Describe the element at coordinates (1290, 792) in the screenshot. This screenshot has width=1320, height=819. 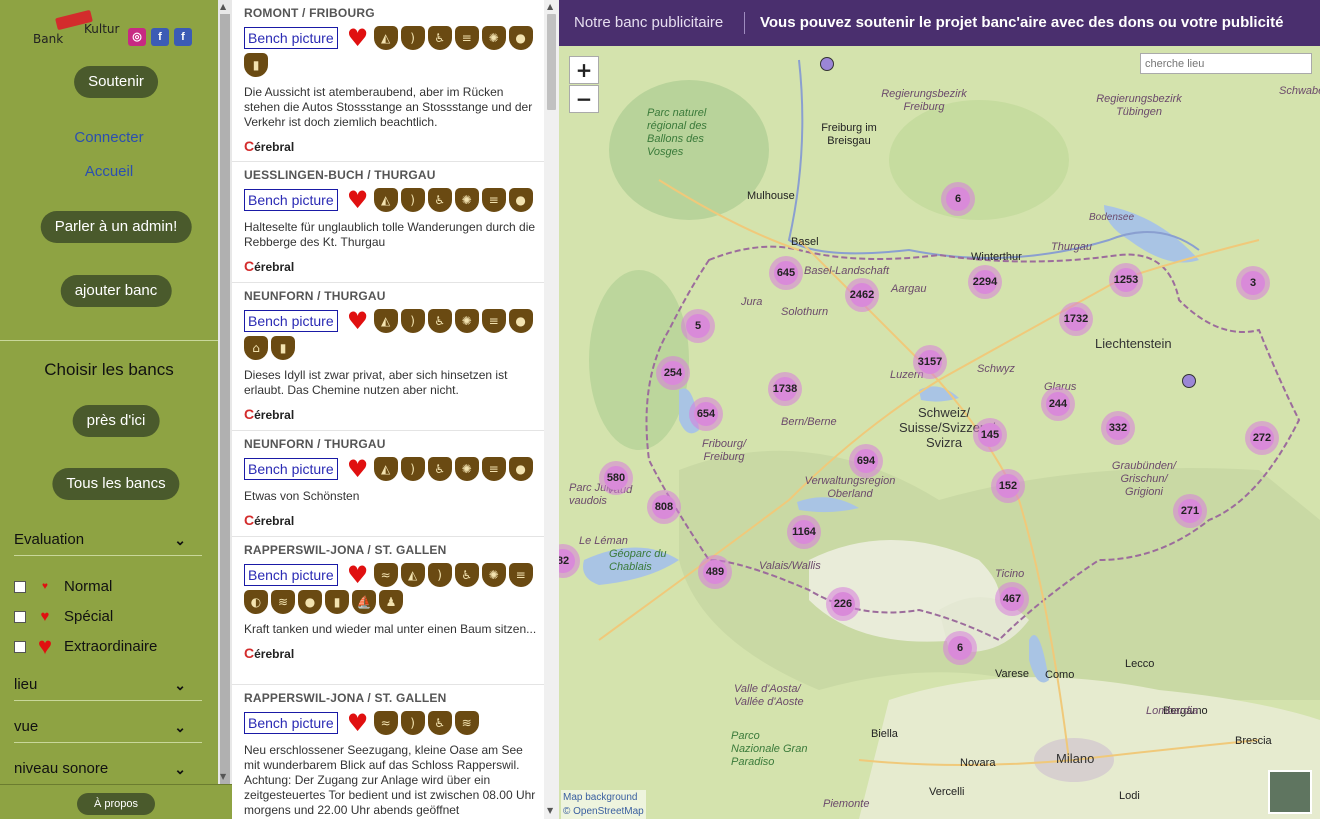
I see `layer-switcher-button` at that location.